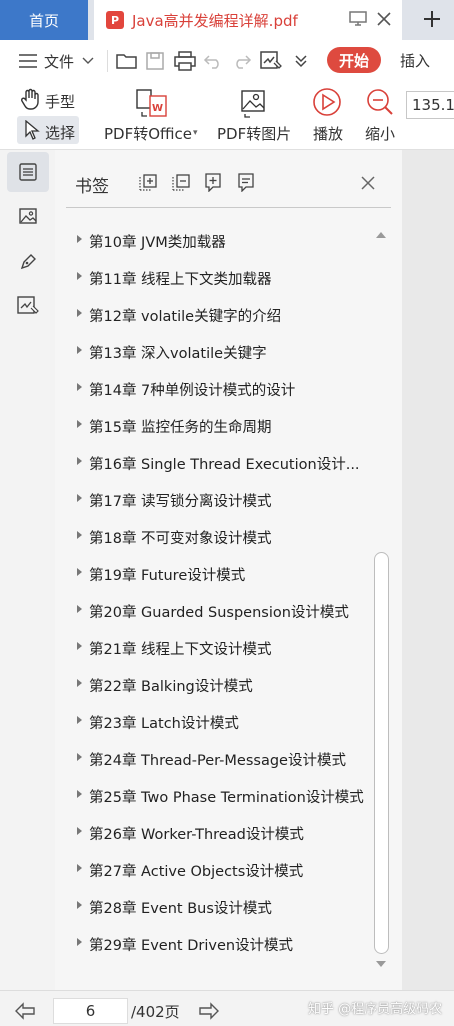 This screenshot has height=1026, width=454. I want to click on file-menu: 文件, so click(56, 61).